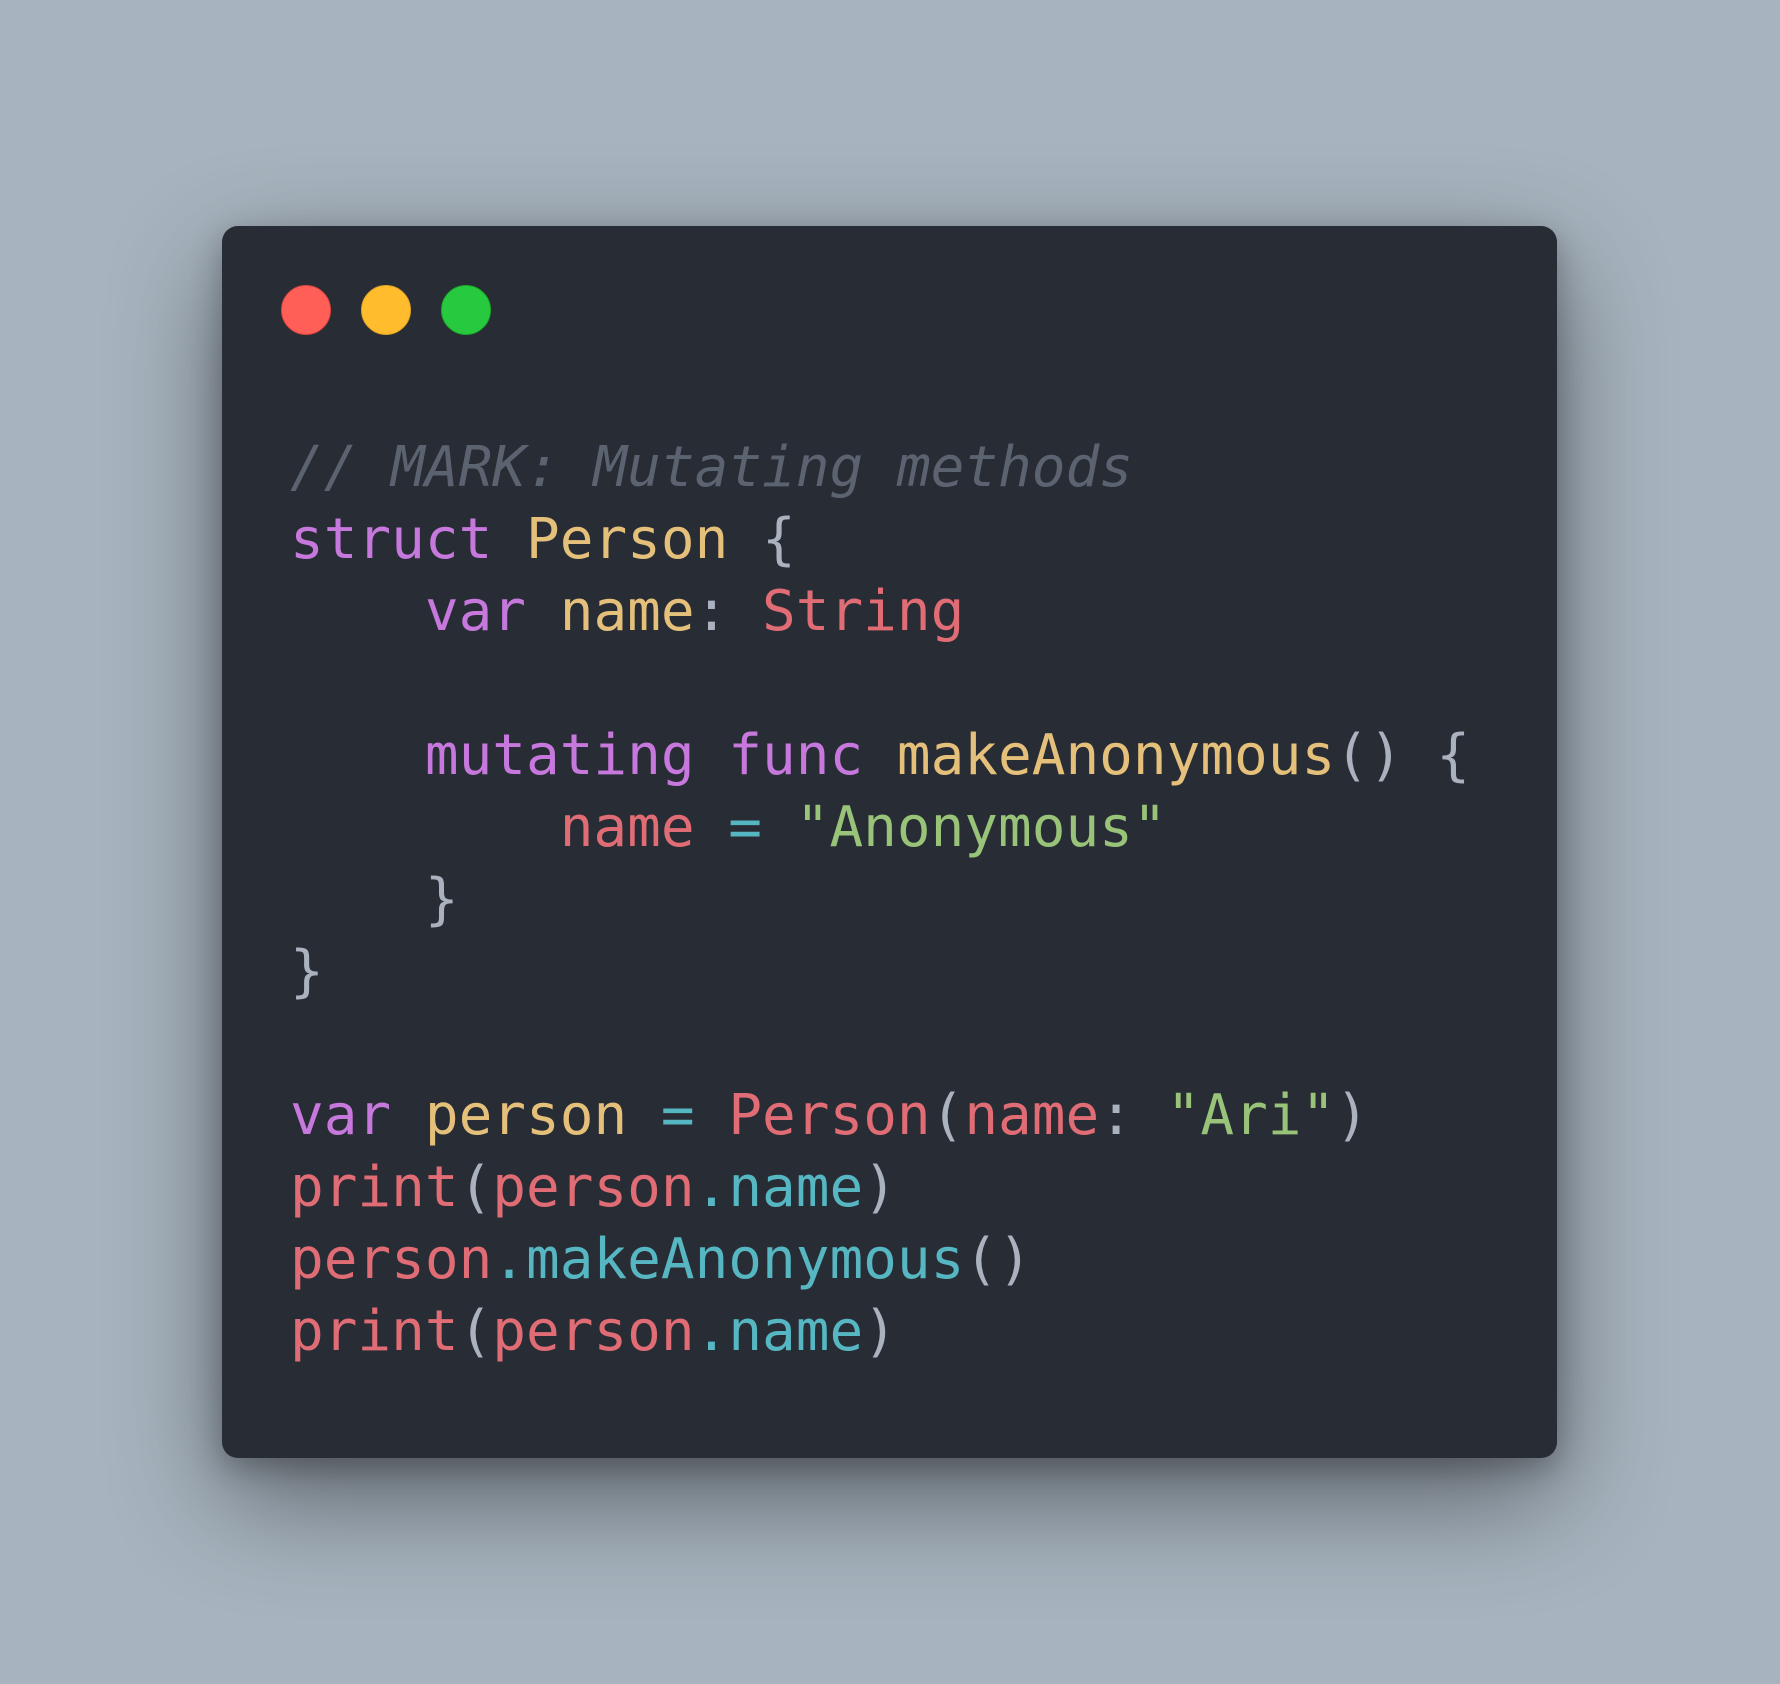 The width and height of the screenshot is (1780, 1684). Describe the element at coordinates (762, 539) in the screenshot. I see `code-token: {` at that location.